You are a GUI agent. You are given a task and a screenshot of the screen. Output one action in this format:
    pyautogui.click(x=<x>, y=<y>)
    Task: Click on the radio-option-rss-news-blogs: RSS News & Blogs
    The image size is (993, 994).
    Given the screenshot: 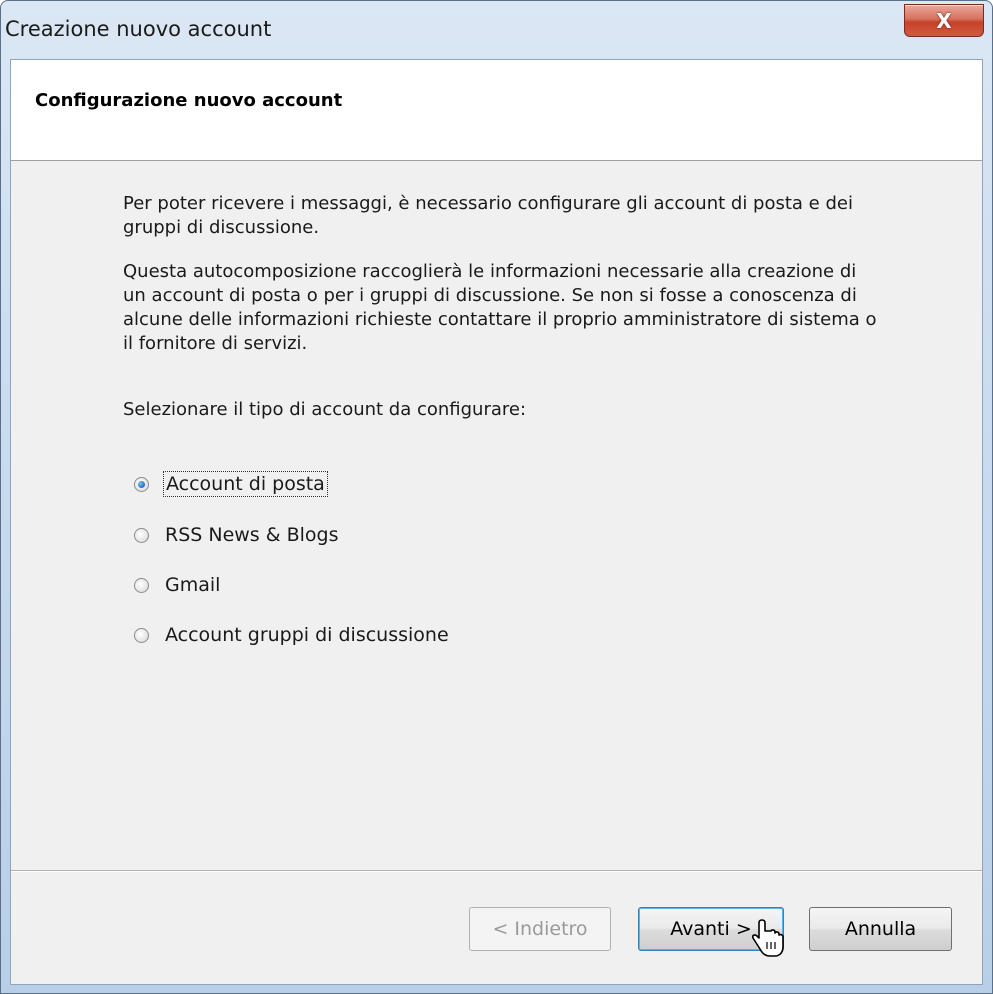 What is the action you would take?
    pyautogui.click(x=237, y=535)
    